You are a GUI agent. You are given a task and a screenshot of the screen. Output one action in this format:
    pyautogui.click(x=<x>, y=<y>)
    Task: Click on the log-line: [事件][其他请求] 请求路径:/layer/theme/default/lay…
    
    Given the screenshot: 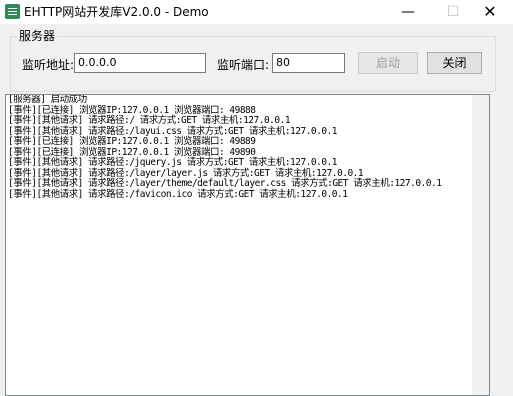 What is the action you would take?
    pyautogui.click(x=225, y=183)
    